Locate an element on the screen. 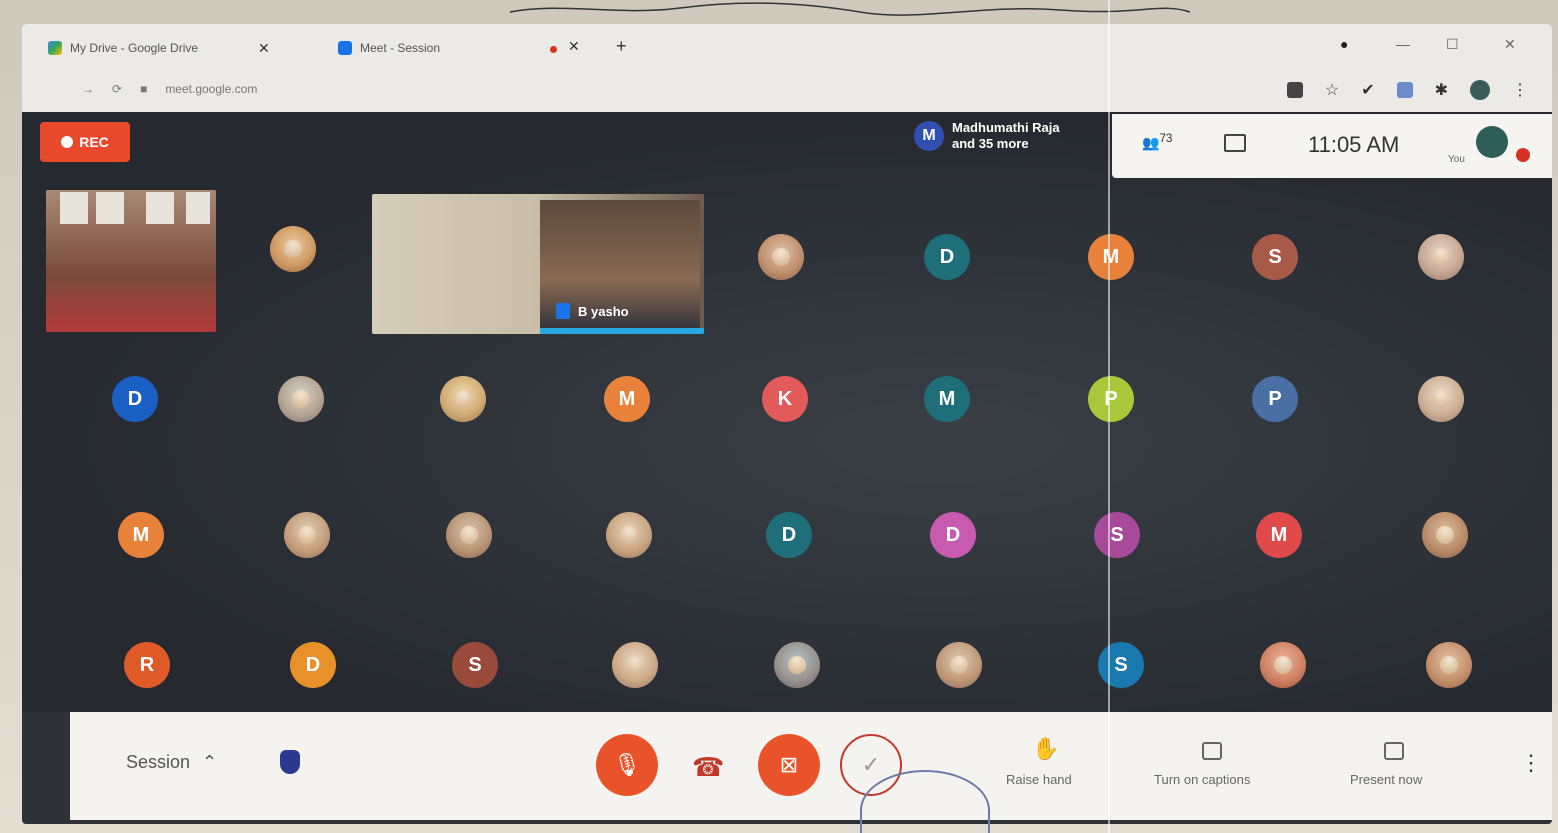 This screenshot has height=833, width=1558. hand-icon: ✋ is located at coordinates (1045, 749).